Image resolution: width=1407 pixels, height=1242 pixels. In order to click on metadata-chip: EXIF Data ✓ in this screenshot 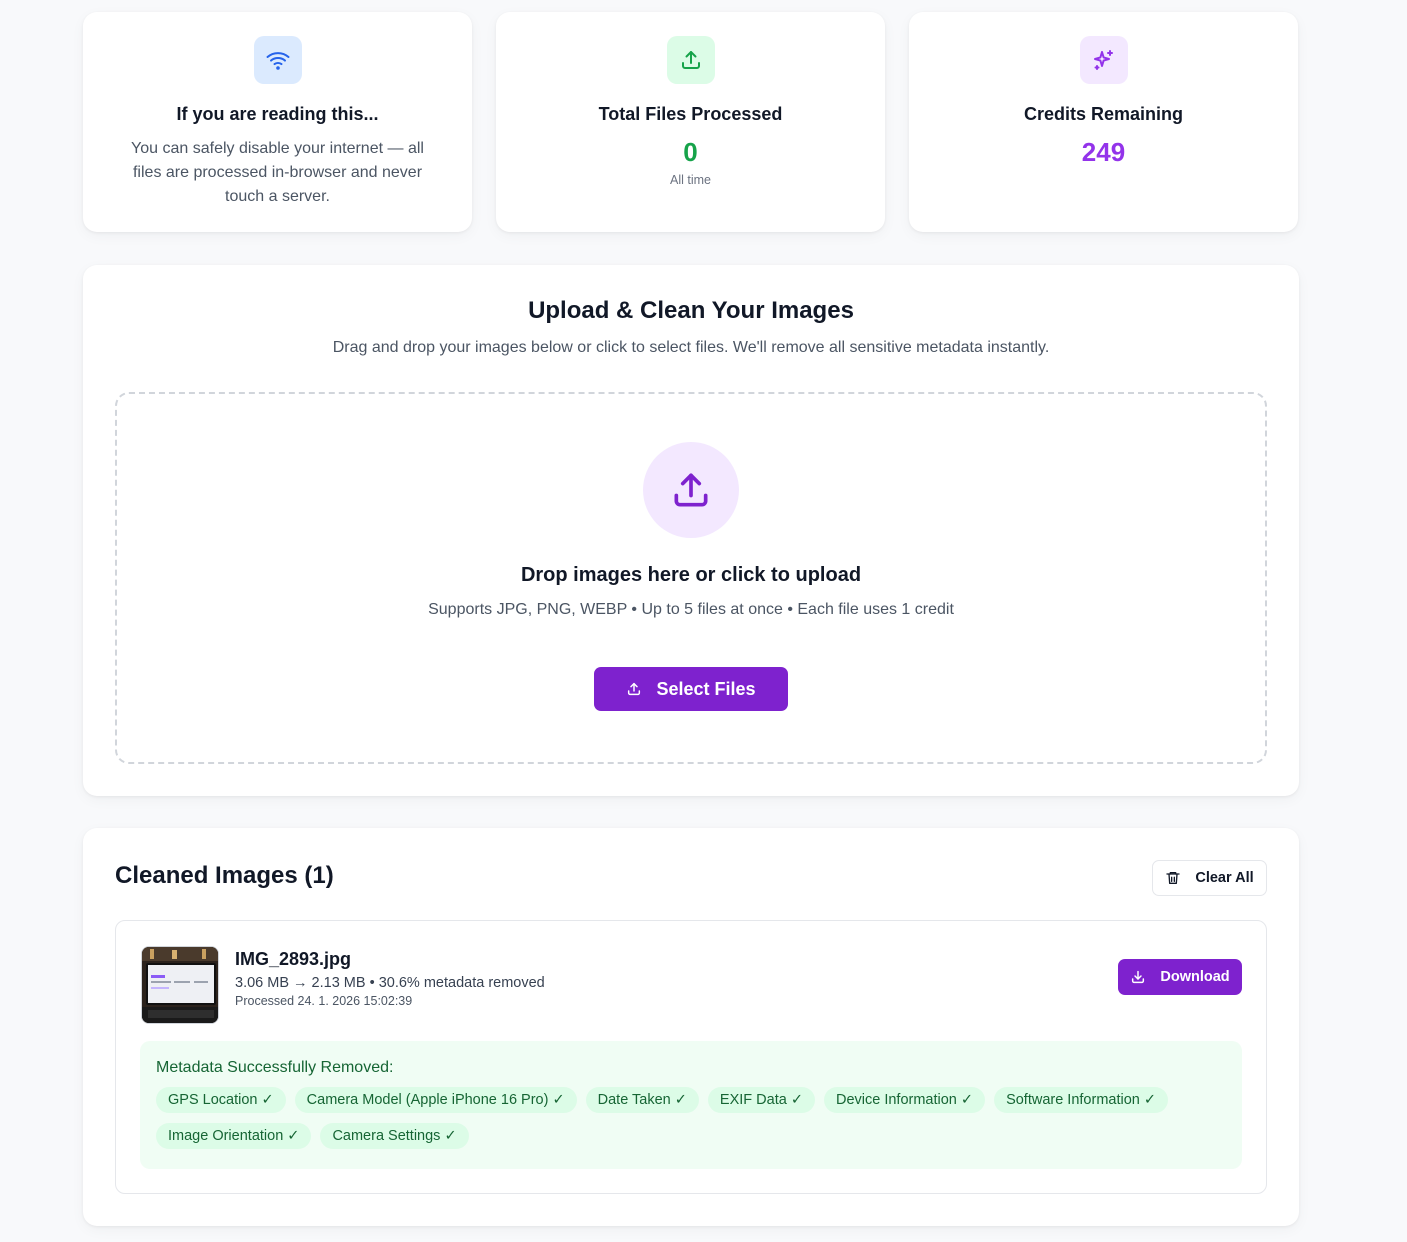, I will do `click(761, 1100)`.